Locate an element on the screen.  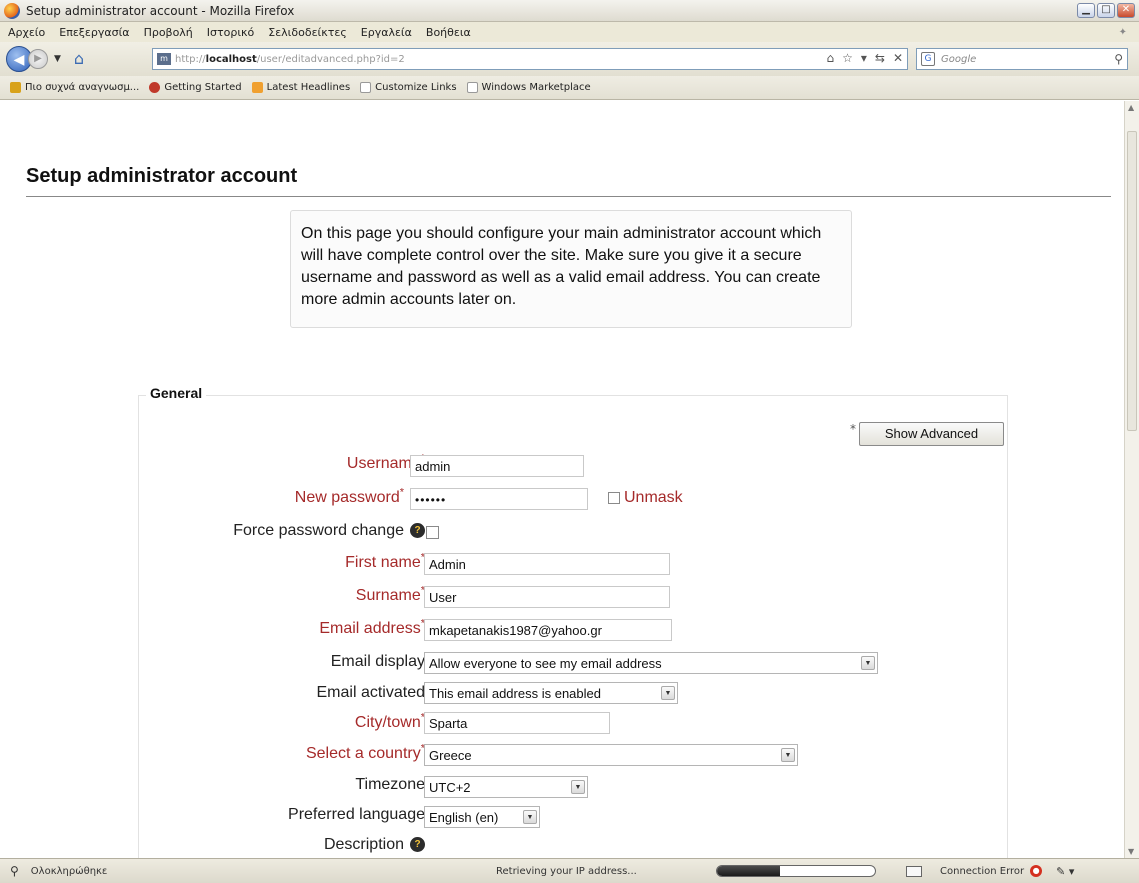
email-display-select: Allow everyone to see my email address ▼ is located at coordinates (651, 663).